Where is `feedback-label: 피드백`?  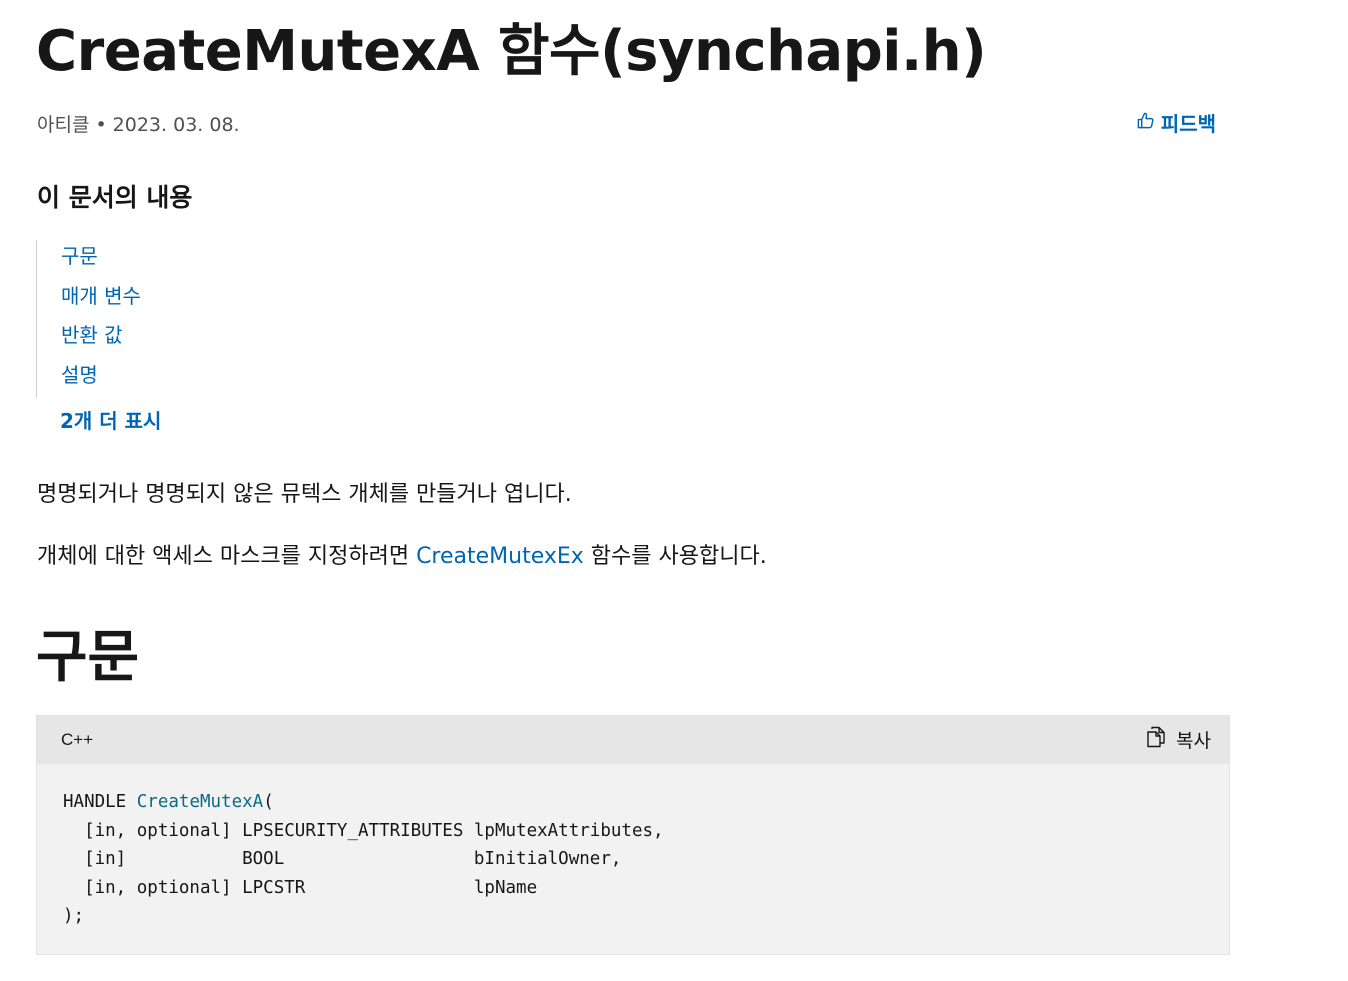 feedback-label: 피드백 is located at coordinates (1188, 124).